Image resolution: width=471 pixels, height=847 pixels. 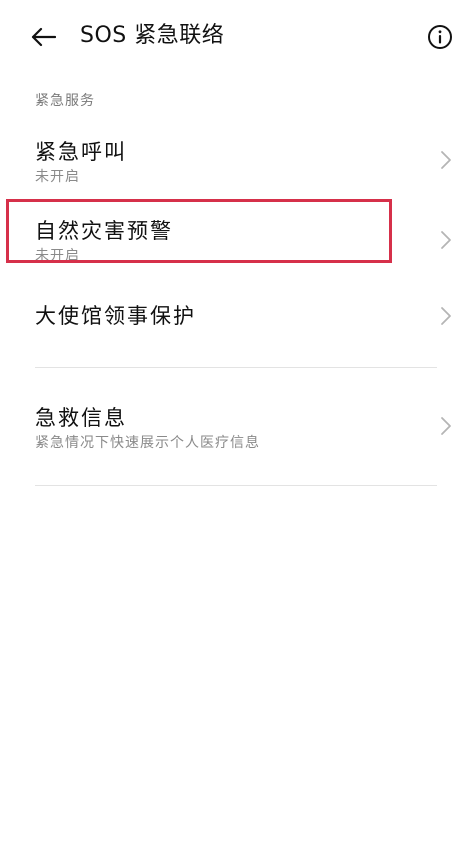 What do you see at coordinates (81, 152) in the screenshot?
I see `item-title: 紧急呼叫` at bounding box center [81, 152].